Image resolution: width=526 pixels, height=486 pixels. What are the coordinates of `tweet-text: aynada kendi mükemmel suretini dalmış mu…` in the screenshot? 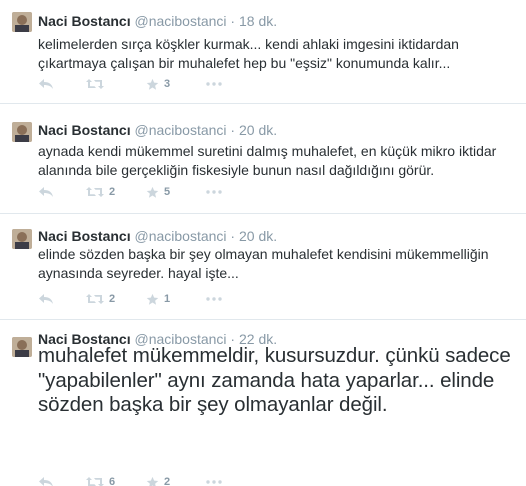 It's located at (267, 160).